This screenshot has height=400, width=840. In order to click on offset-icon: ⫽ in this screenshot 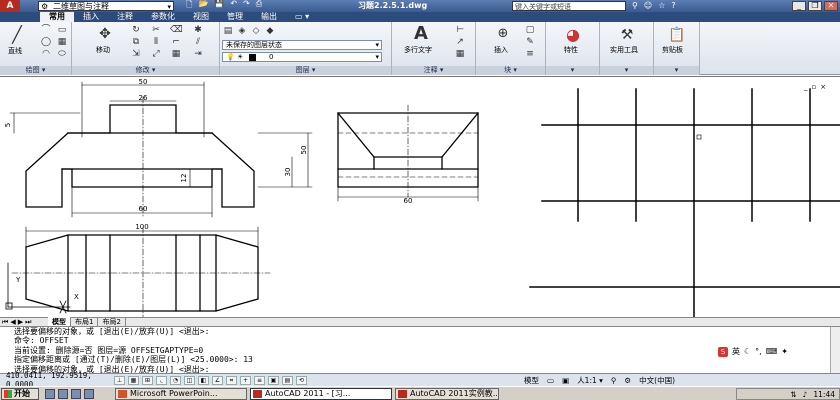, I will do `click(198, 42)`.